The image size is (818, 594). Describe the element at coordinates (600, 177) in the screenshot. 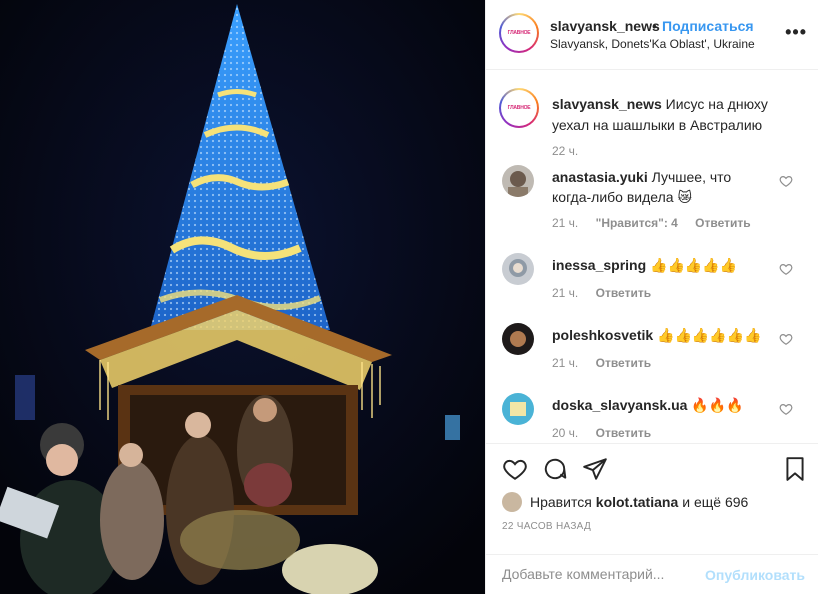

I see `comment-username: anastasia.yuki` at that location.